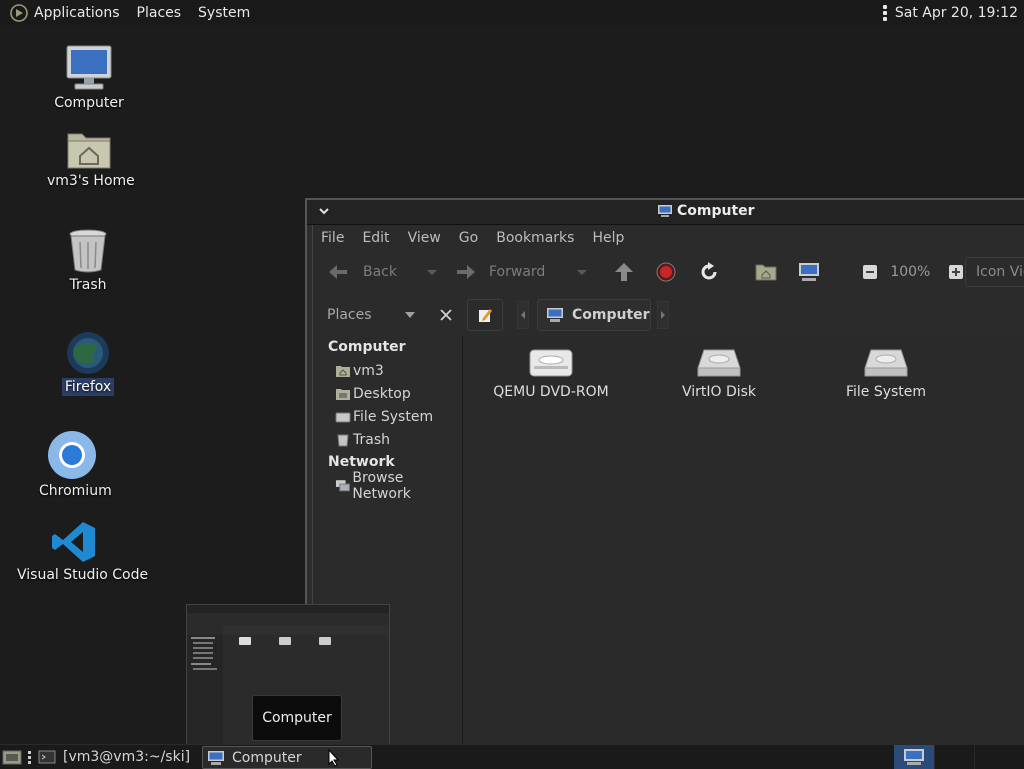 This screenshot has width=1024, height=769. I want to click on back-label: Back, so click(380, 272).